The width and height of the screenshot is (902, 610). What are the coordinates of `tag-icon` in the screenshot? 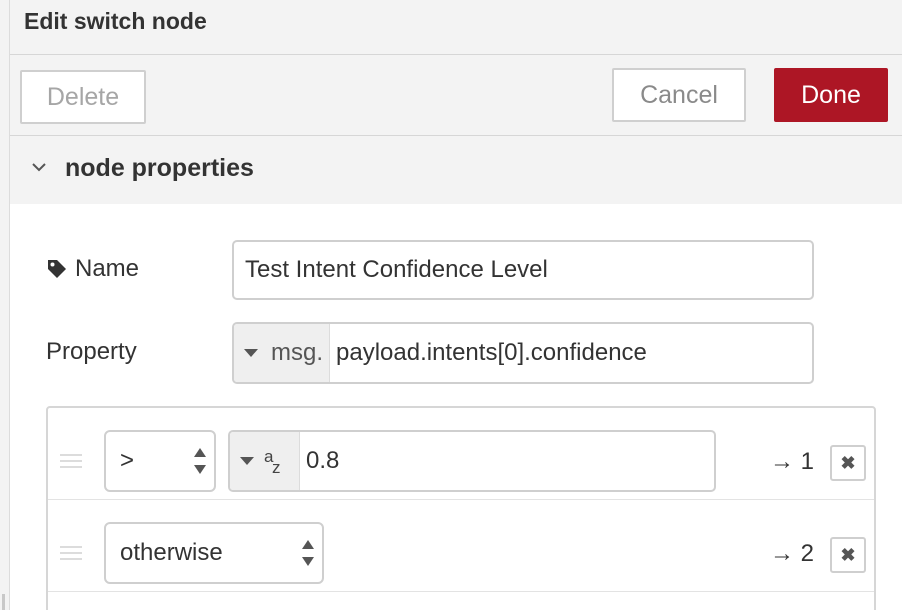 It's located at (57, 269).